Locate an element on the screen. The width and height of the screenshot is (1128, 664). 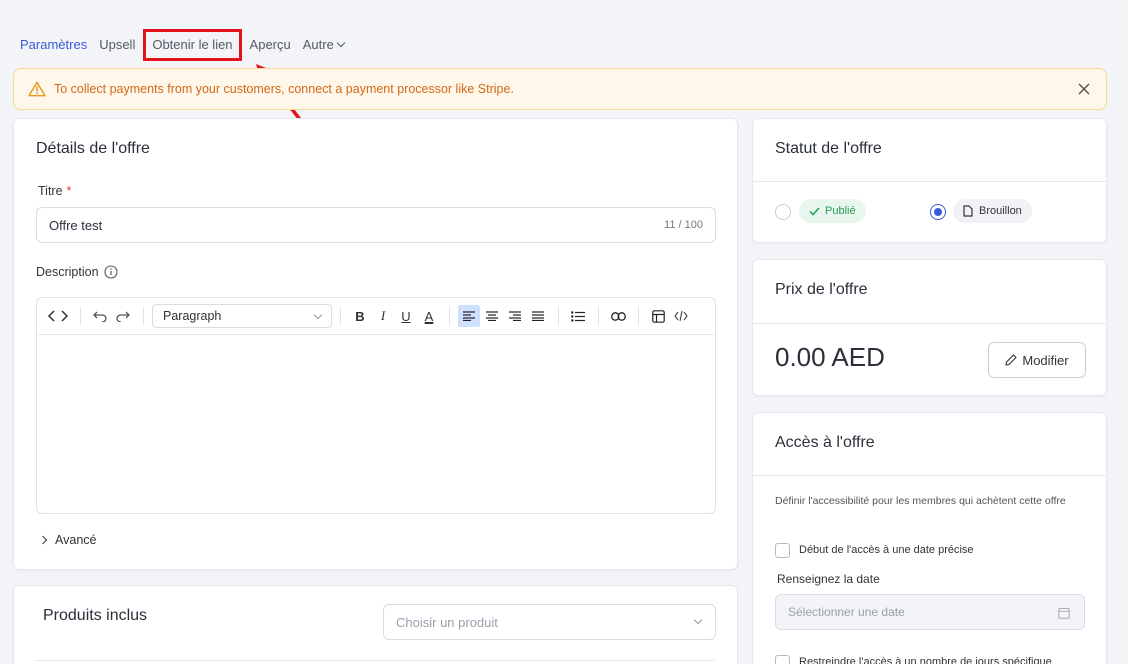
start-date-checkbox is located at coordinates (782, 550).